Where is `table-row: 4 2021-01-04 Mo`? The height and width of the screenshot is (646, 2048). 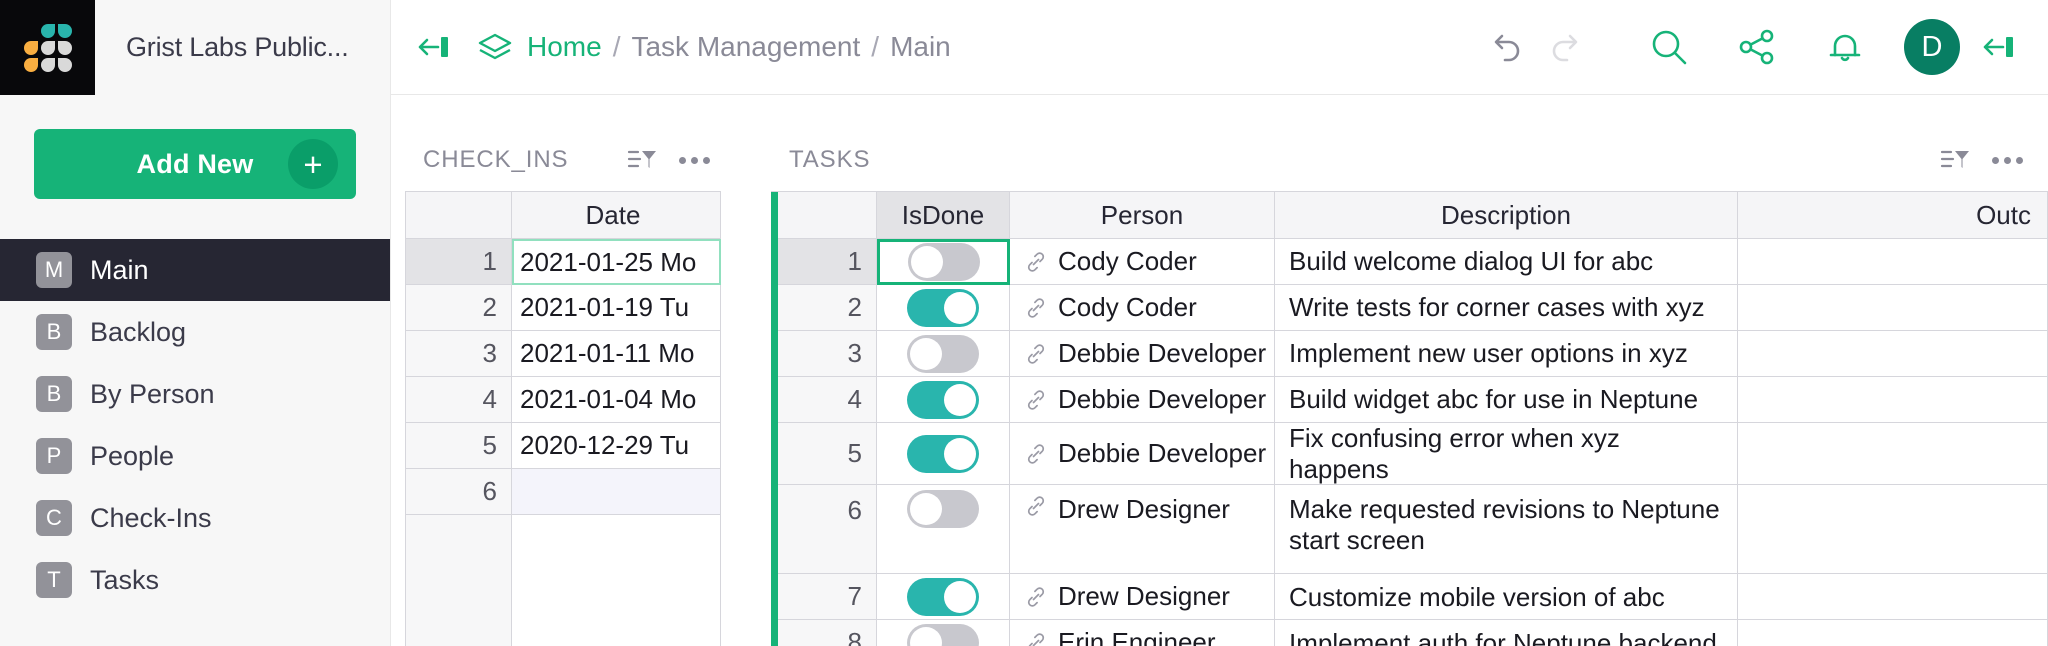 table-row: 4 2021-01-04 Mo is located at coordinates (563, 400).